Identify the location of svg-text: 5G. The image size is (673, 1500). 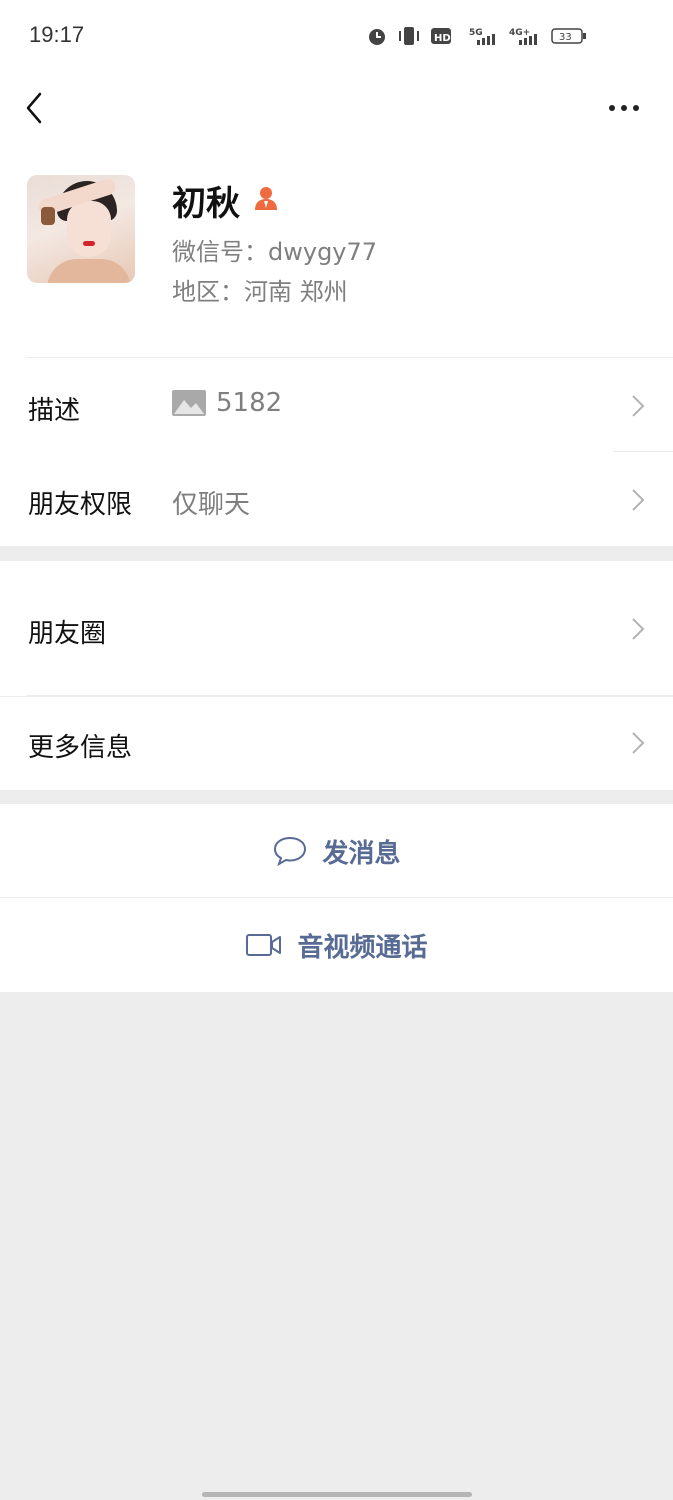
(476, 33).